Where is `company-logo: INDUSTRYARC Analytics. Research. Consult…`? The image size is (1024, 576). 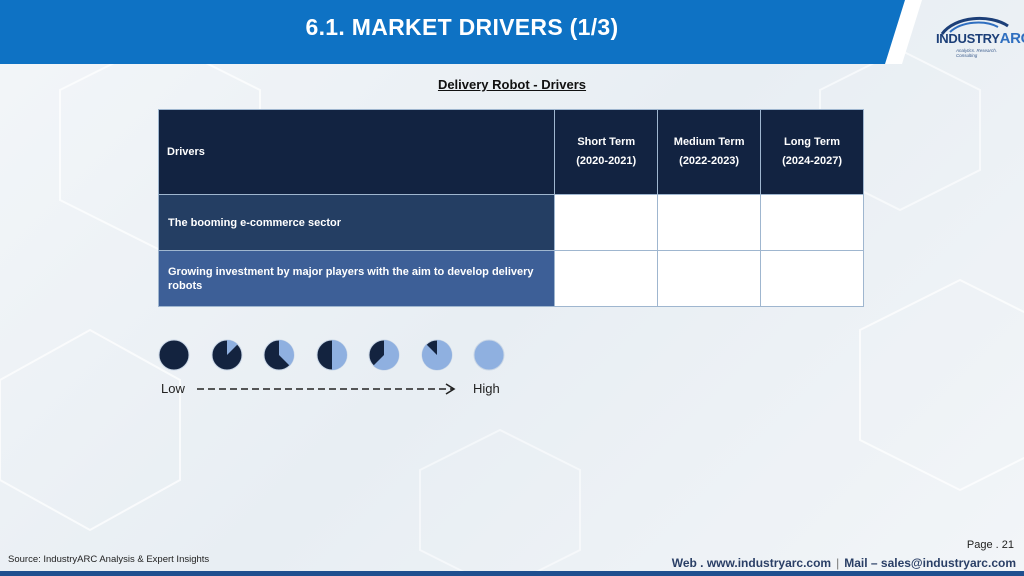 company-logo: INDUSTRYARC Analytics. Research. Consult… is located at coordinates (977, 35).